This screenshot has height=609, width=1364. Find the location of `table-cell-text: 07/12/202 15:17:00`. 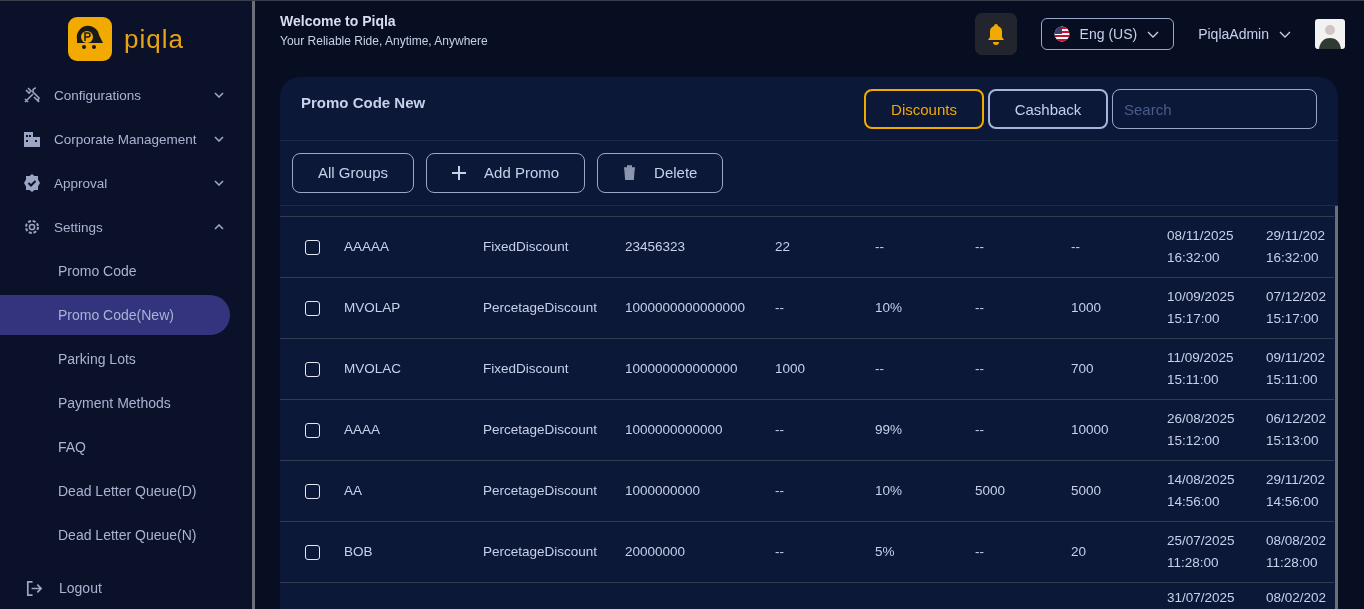

table-cell-text: 07/12/202 15:17:00 is located at coordinates (1297, 308).